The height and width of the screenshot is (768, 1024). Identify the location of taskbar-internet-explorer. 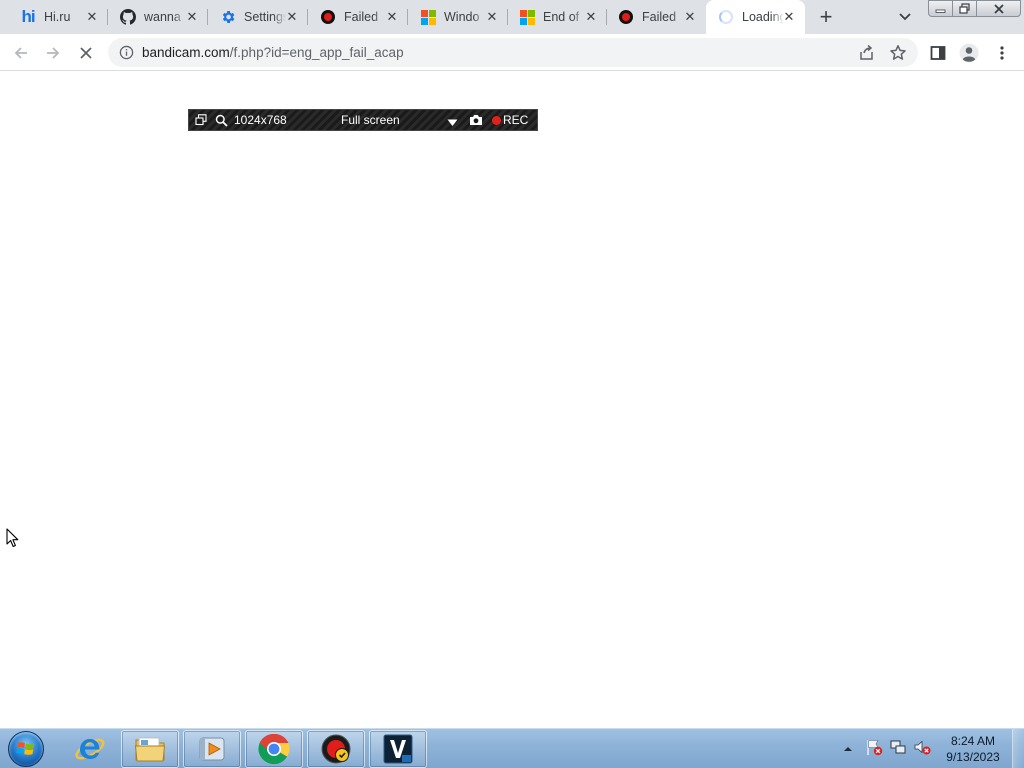
(90, 749).